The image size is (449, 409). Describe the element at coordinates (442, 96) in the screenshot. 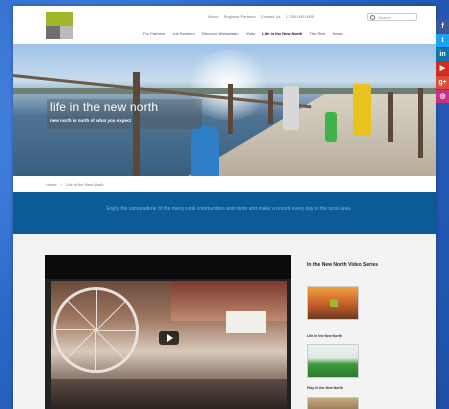

I see `instagram-icon: ◎` at that location.